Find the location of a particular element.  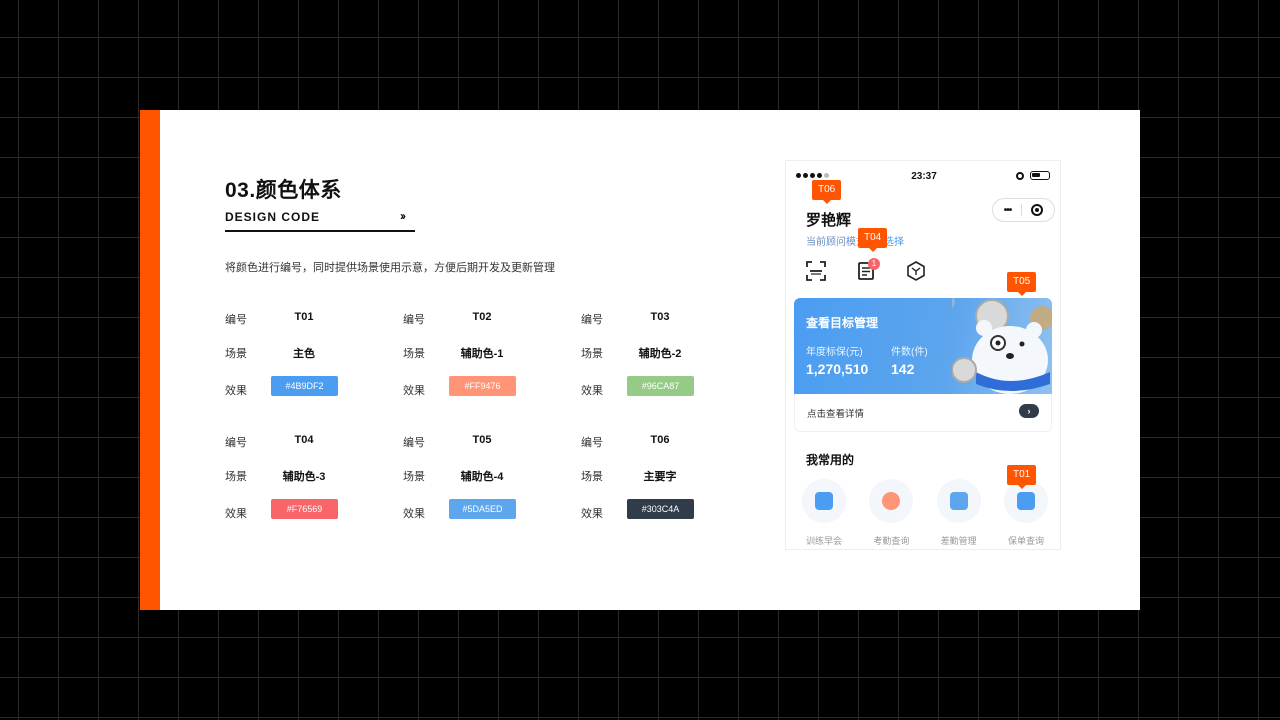

lightning-icon is located at coordinates (824, 501).